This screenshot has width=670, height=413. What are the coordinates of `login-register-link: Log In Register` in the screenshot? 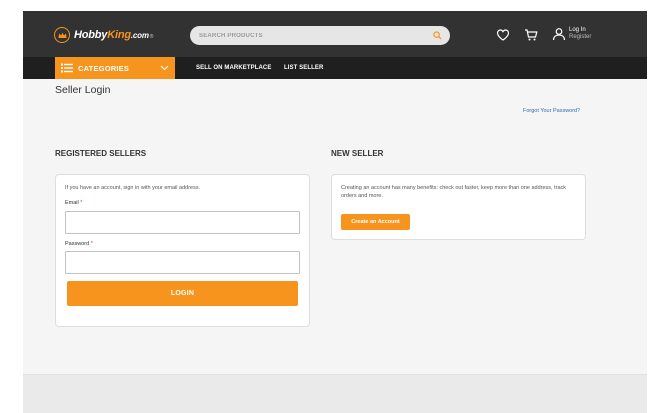 It's located at (571, 34).